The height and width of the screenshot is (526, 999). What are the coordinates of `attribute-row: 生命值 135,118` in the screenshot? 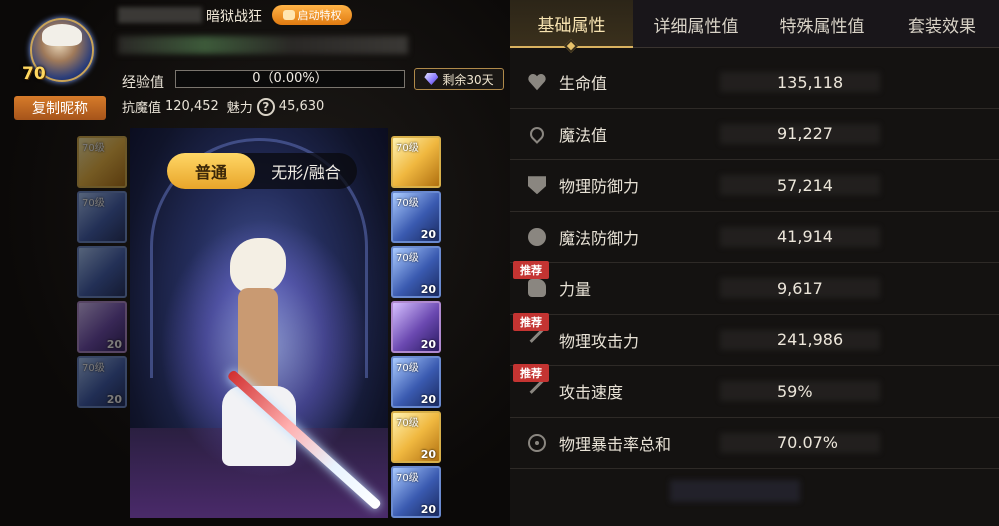 It's located at (754, 83).